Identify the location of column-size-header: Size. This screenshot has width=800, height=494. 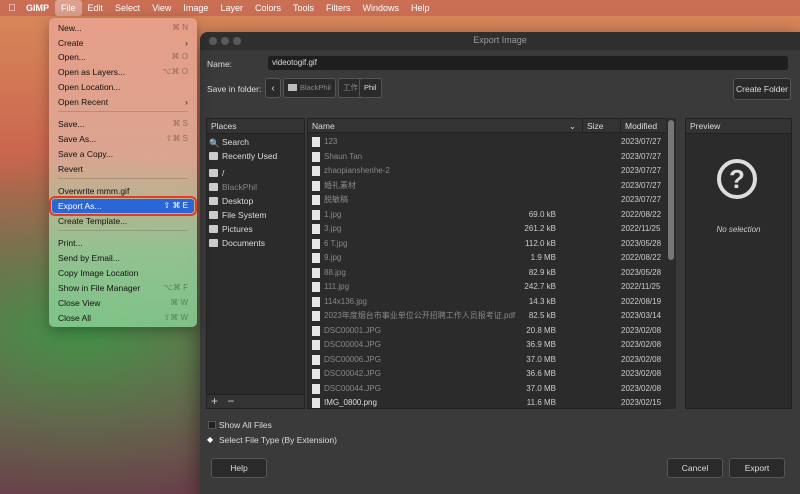
(602, 126).